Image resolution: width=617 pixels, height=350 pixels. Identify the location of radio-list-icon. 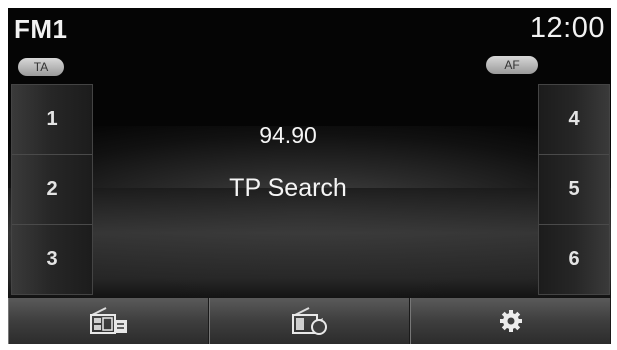
(109, 321).